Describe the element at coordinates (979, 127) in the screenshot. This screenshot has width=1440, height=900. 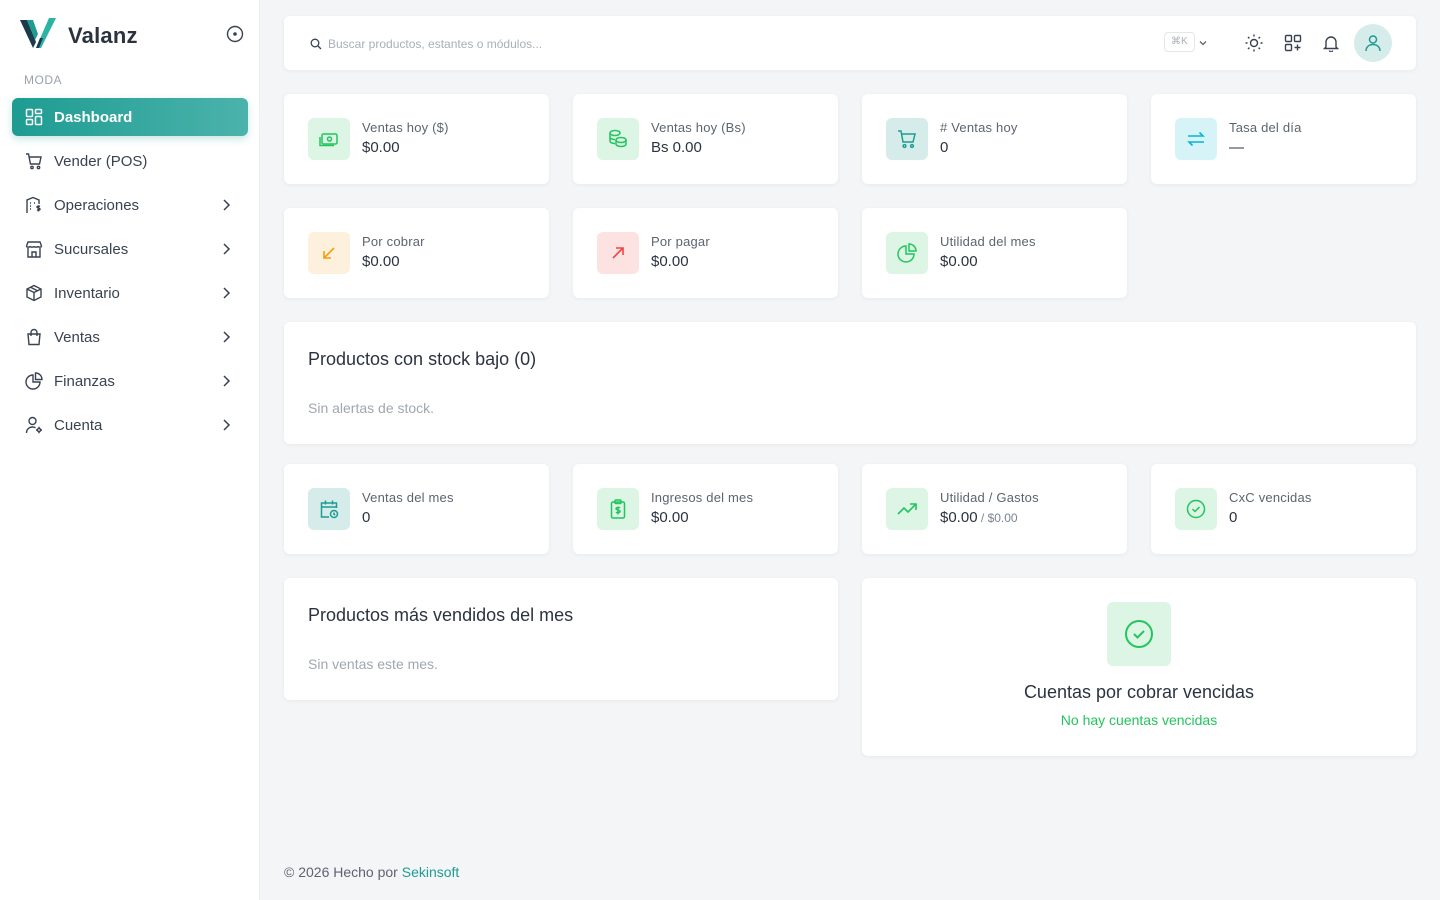
I see `stat-label: # Ventas hoy` at that location.